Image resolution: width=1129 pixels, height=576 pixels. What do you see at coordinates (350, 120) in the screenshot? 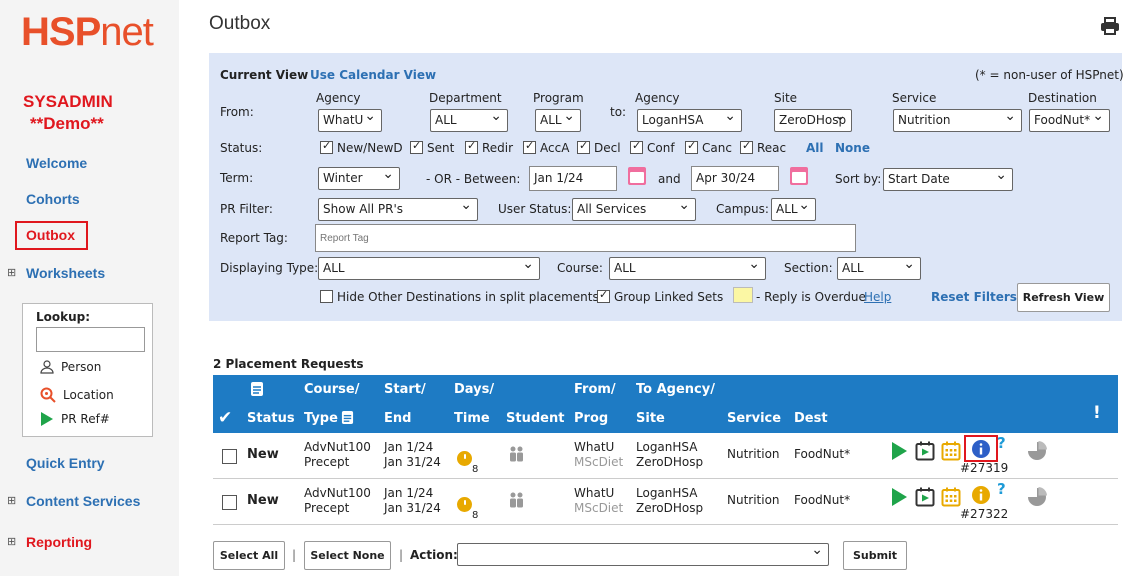
I see `from-agency-select: WhatU` at bounding box center [350, 120].